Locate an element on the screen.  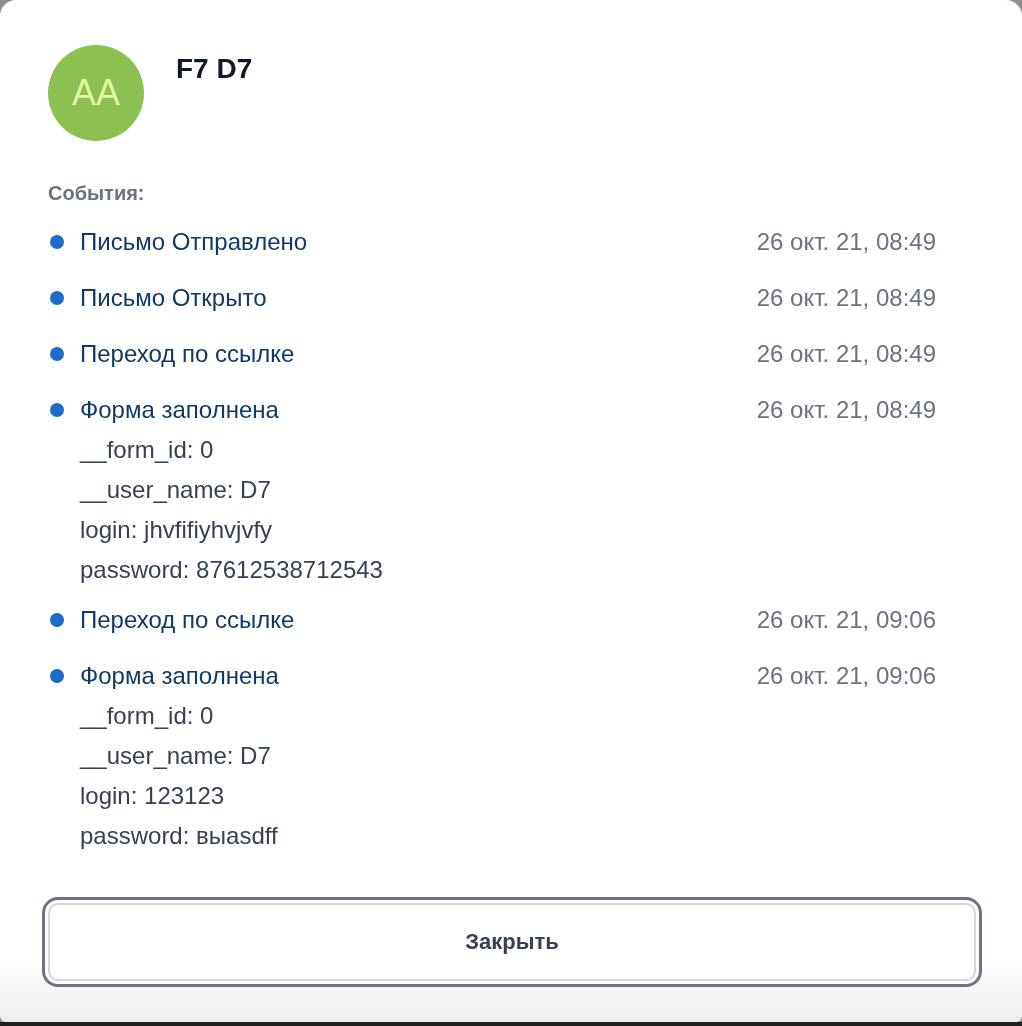
events-heading: События: is located at coordinates (97, 193).